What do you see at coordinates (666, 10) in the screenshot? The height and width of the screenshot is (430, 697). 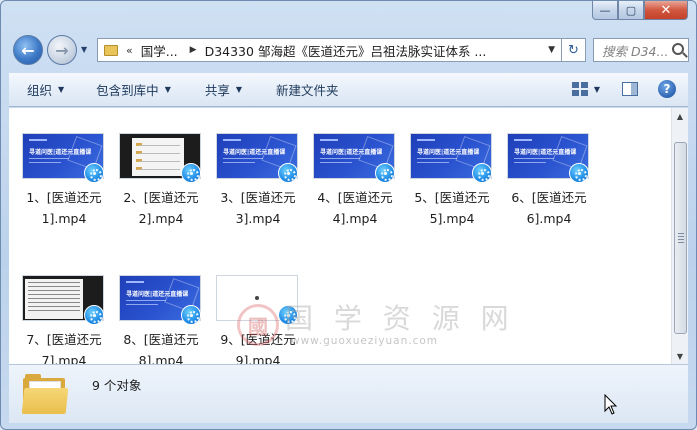 I see `close-button: ✕` at bounding box center [666, 10].